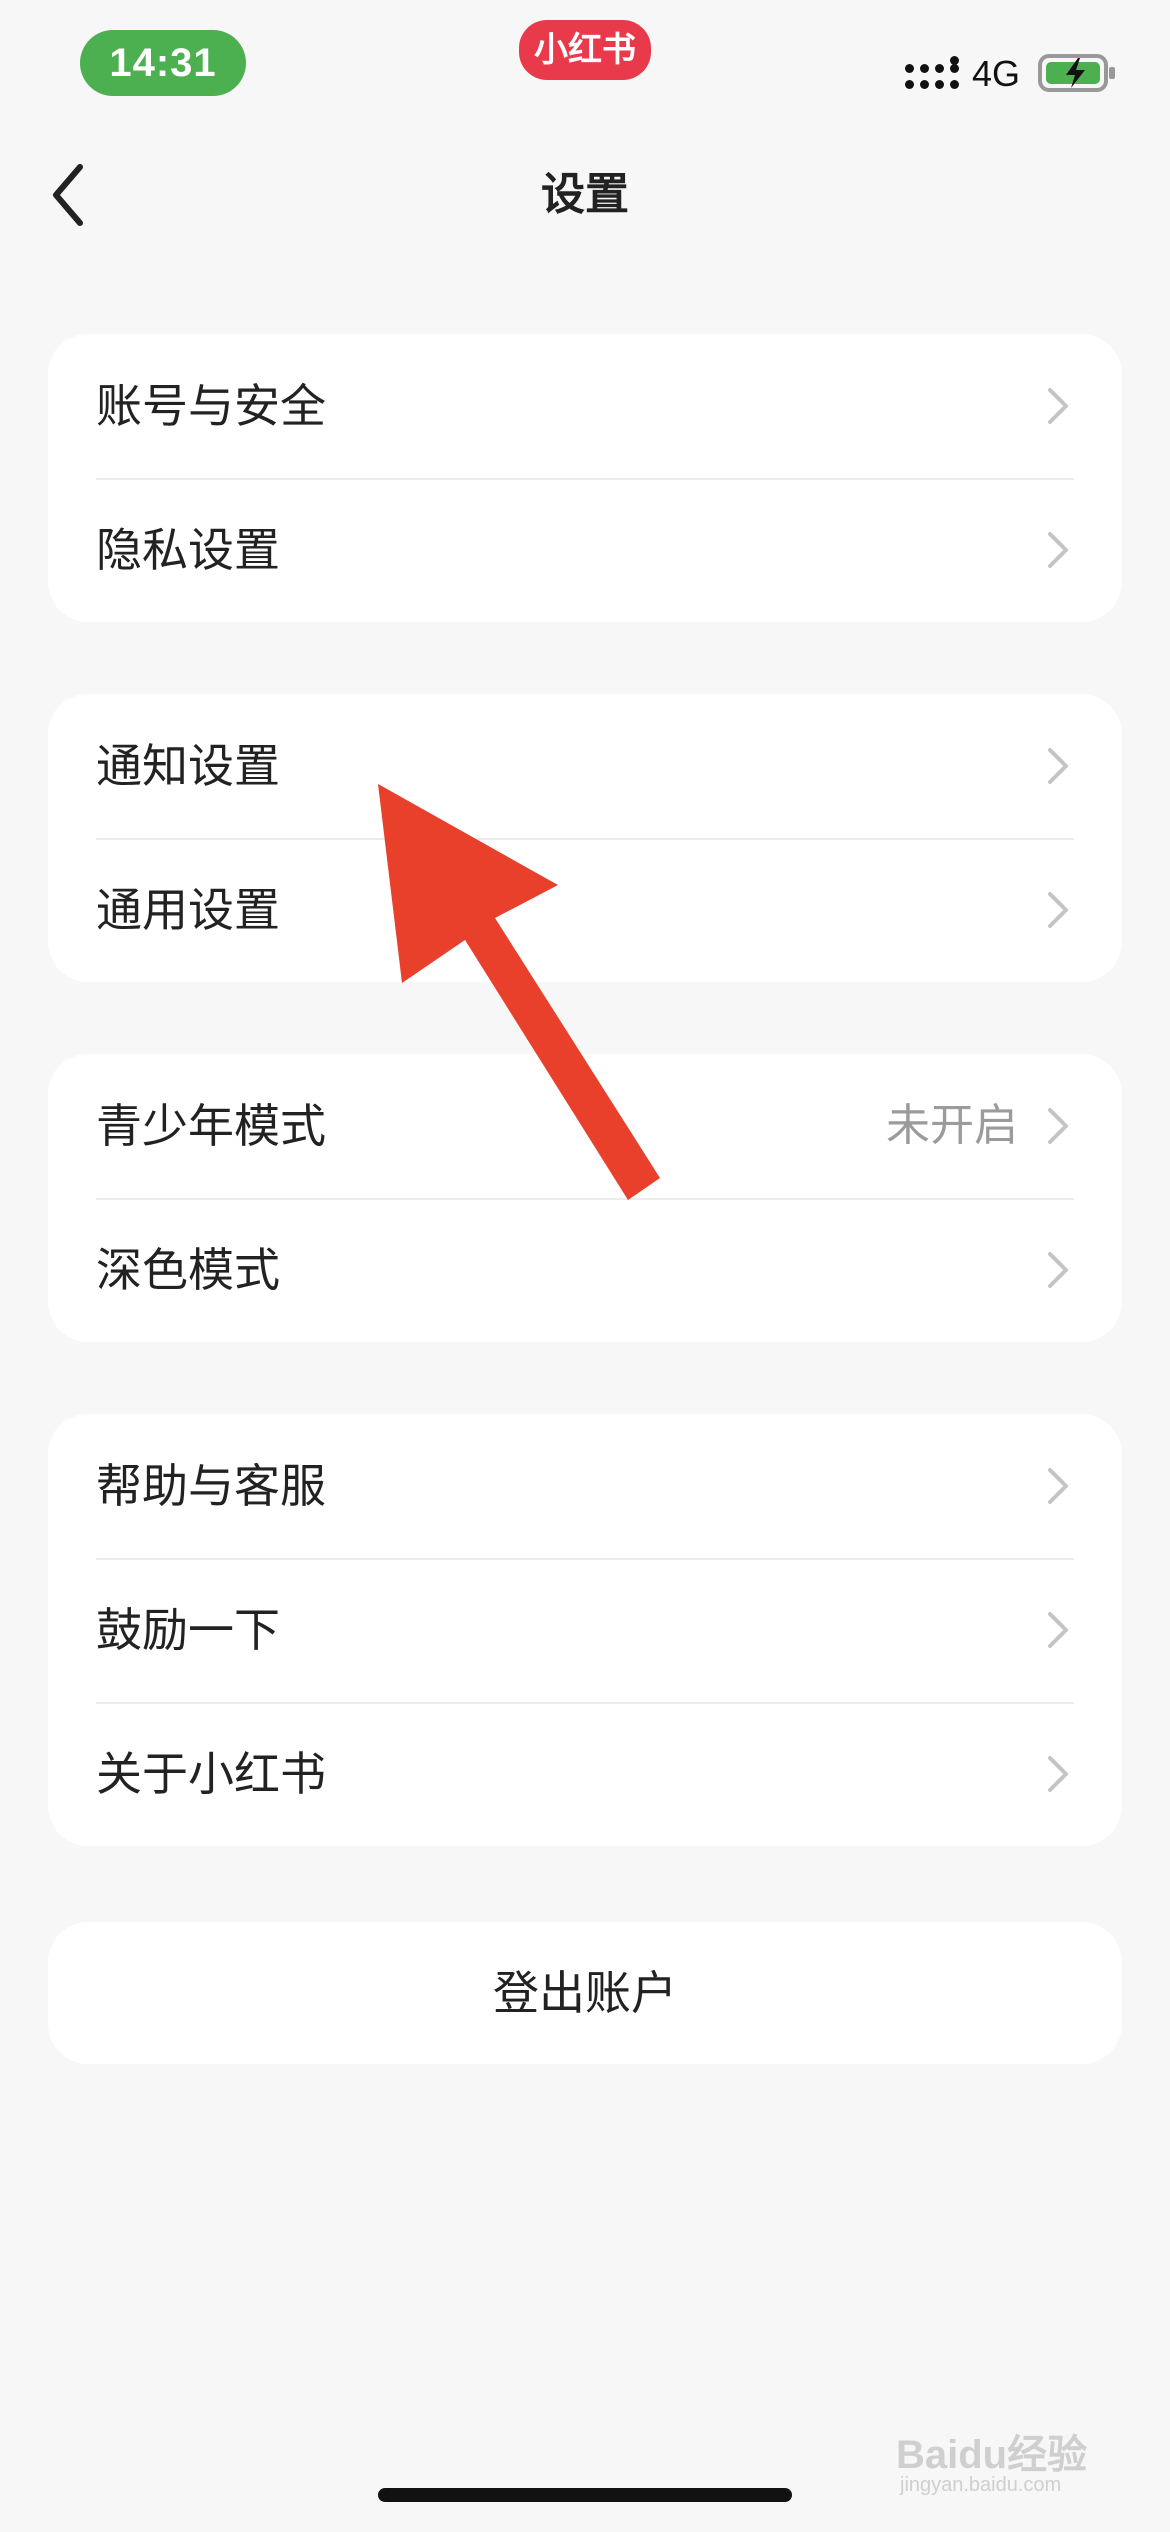 Image resolution: width=1170 pixels, height=2532 pixels. Describe the element at coordinates (163, 63) in the screenshot. I see `status-time: 14:31` at that location.